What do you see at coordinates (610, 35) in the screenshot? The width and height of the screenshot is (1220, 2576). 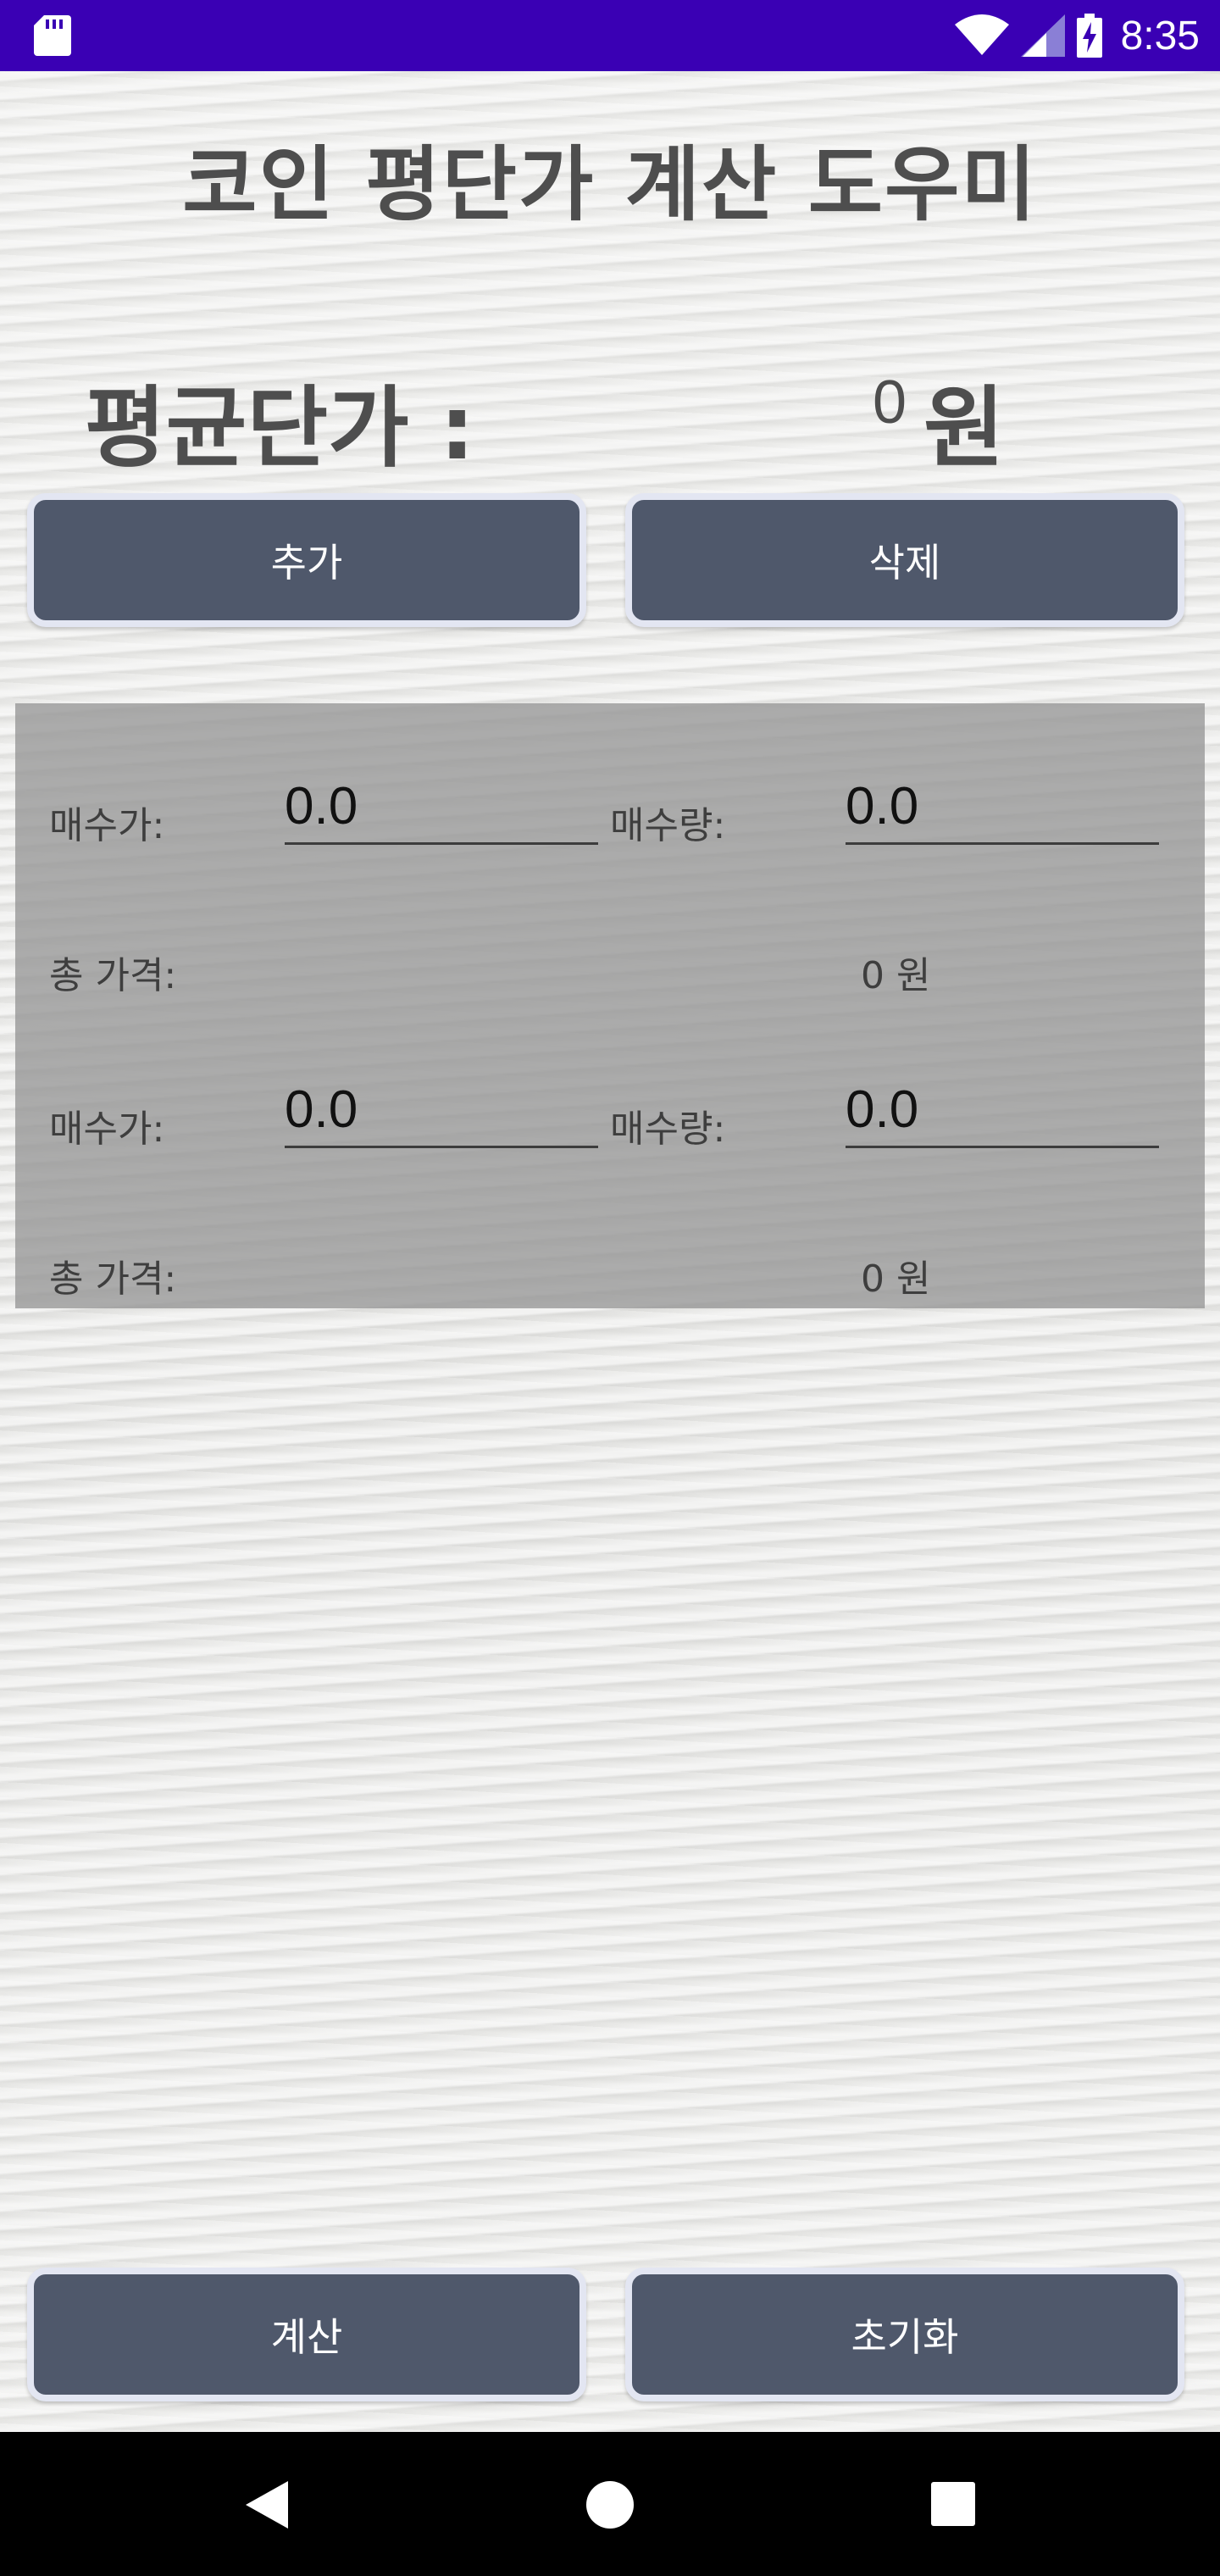 I see `status-bar: 8:35` at bounding box center [610, 35].